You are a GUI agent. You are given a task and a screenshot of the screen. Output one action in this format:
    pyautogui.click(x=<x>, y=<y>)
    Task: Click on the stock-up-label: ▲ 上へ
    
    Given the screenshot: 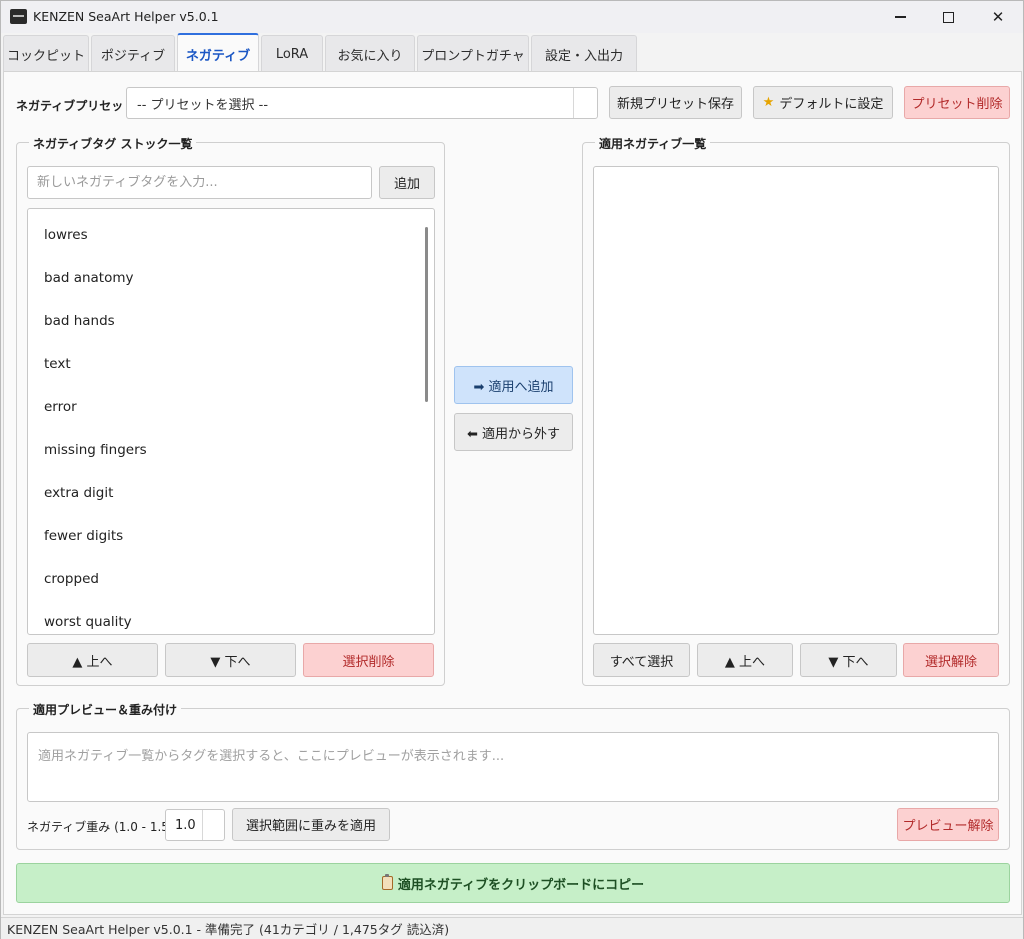 What is the action you would take?
    pyautogui.click(x=92, y=662)
    